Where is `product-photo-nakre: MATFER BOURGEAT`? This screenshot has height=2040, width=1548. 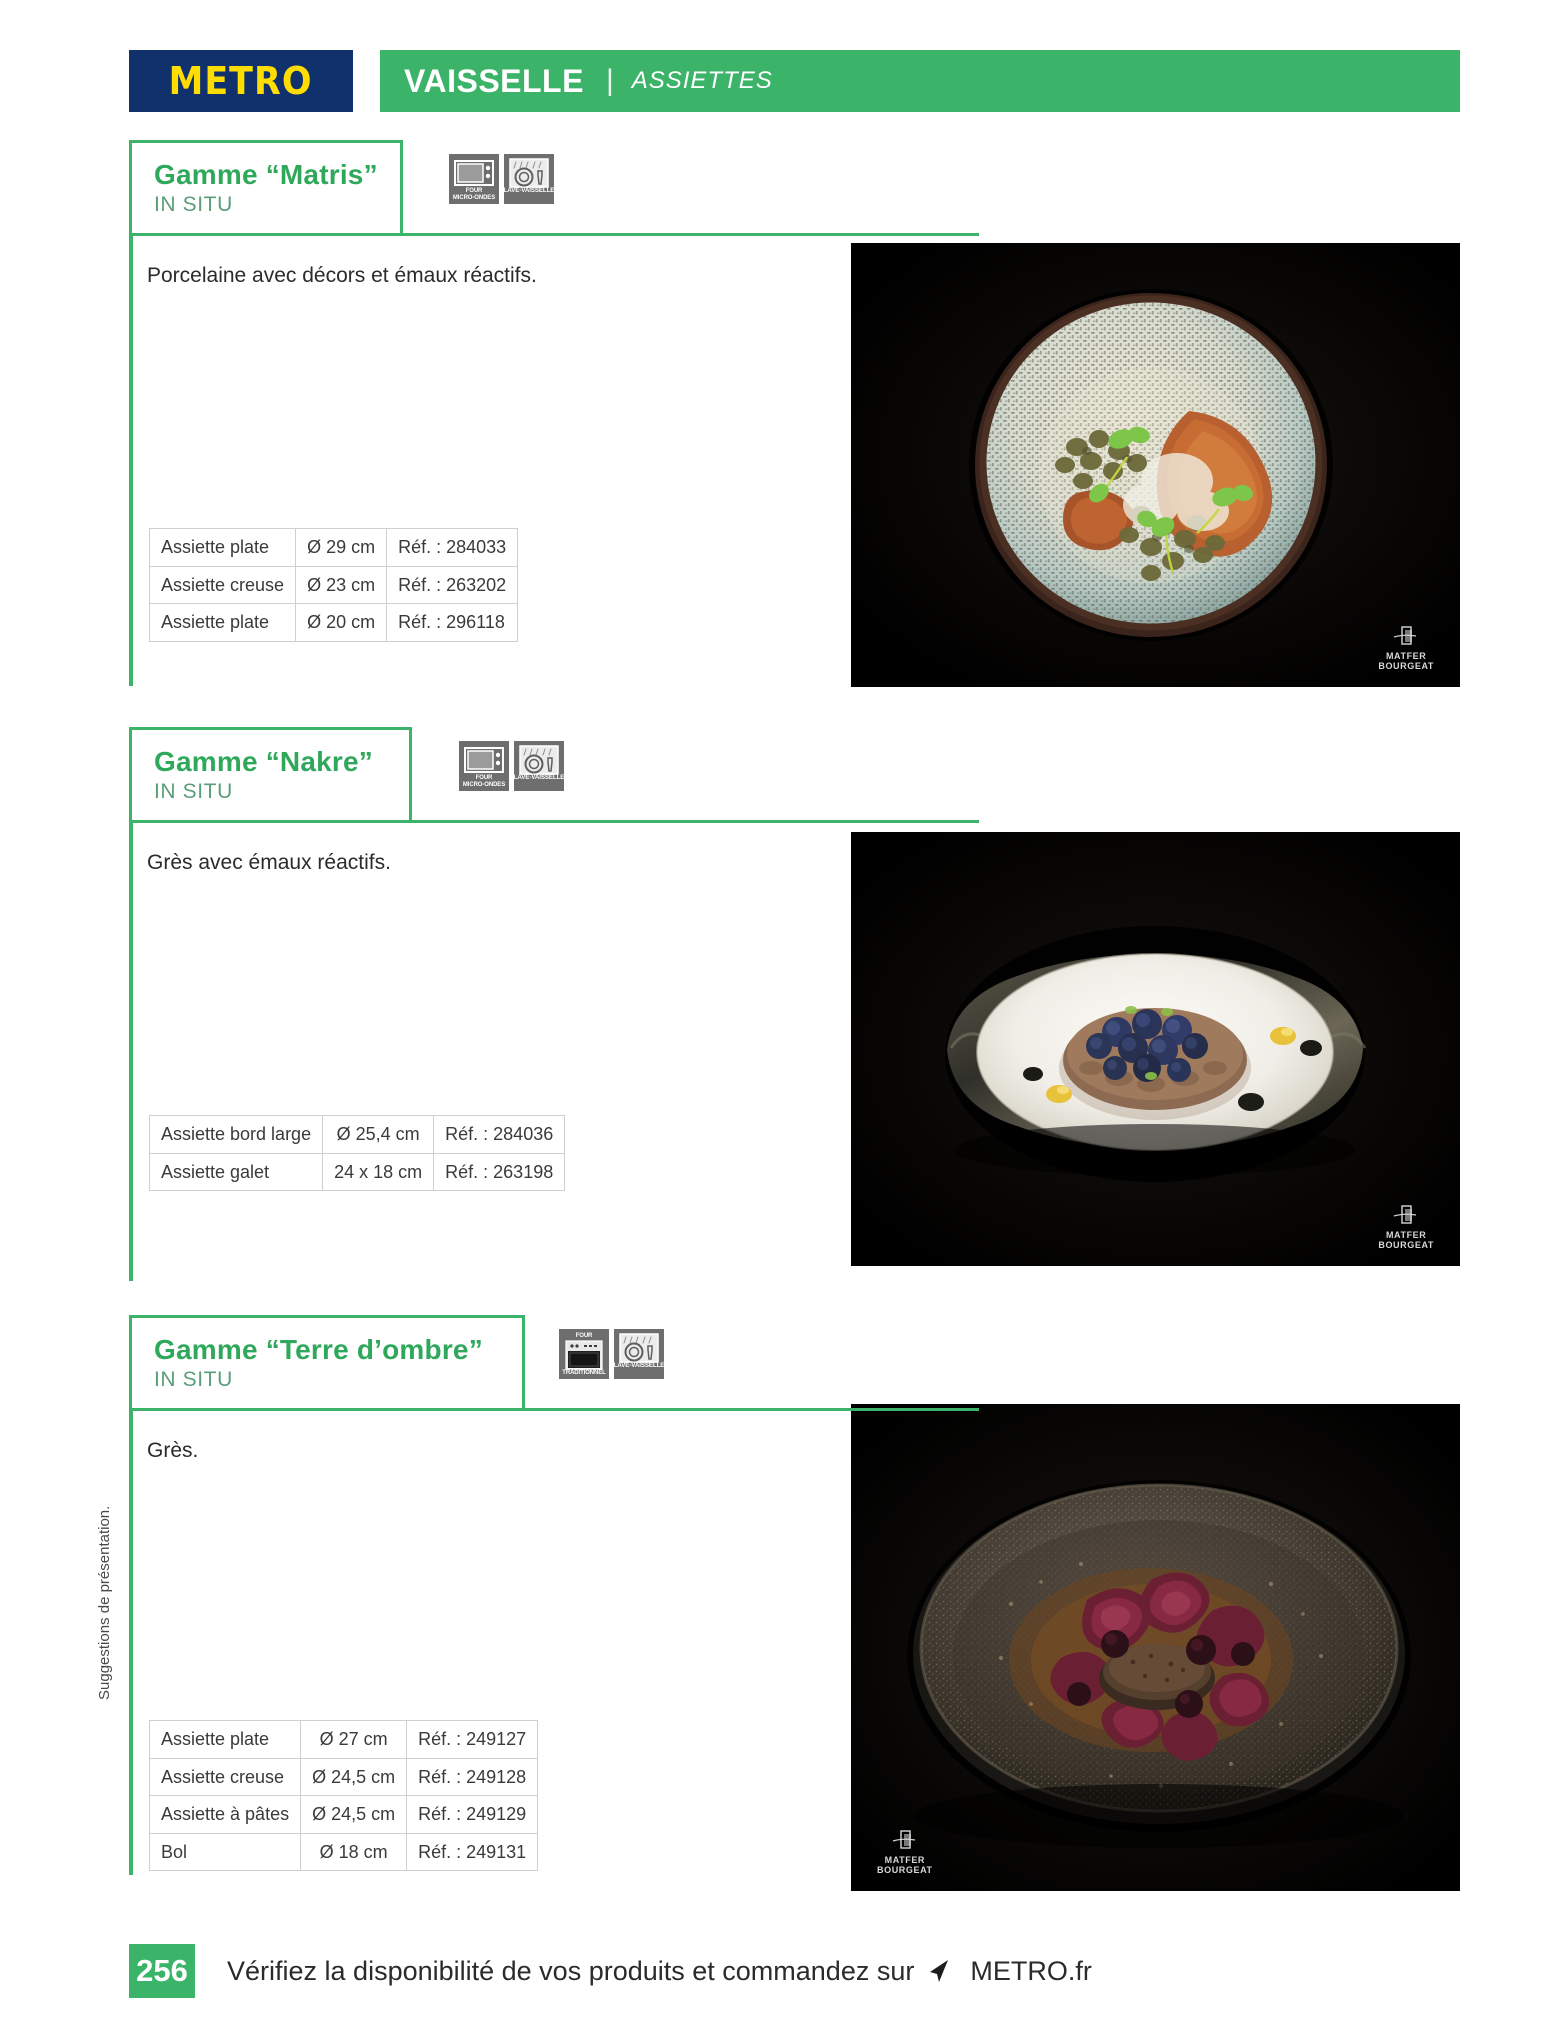 product-photo-nakre: MATFER BOURGEAT is located at coordinates (1155, 1049).